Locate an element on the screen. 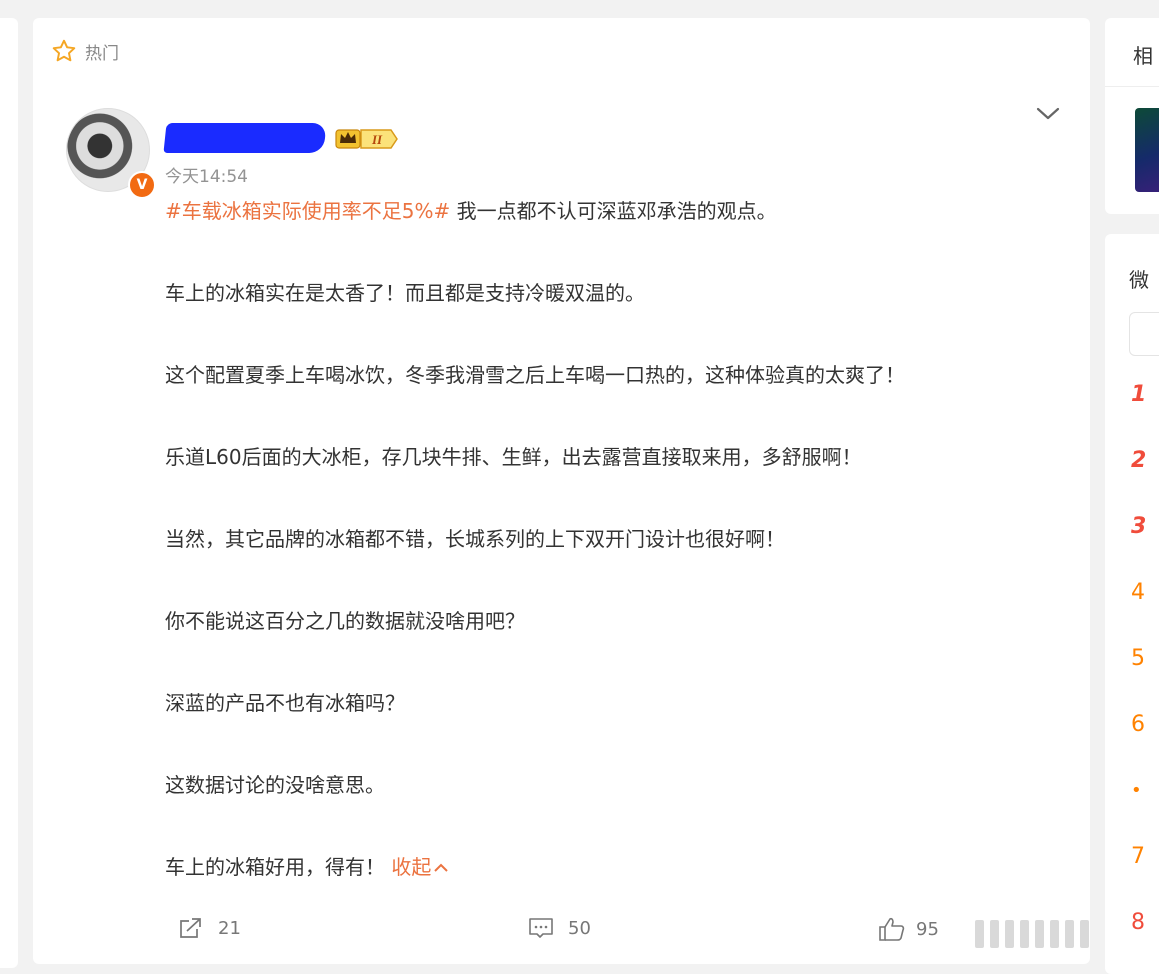  hot-header: 热门 is located at coordinates (85, 51).